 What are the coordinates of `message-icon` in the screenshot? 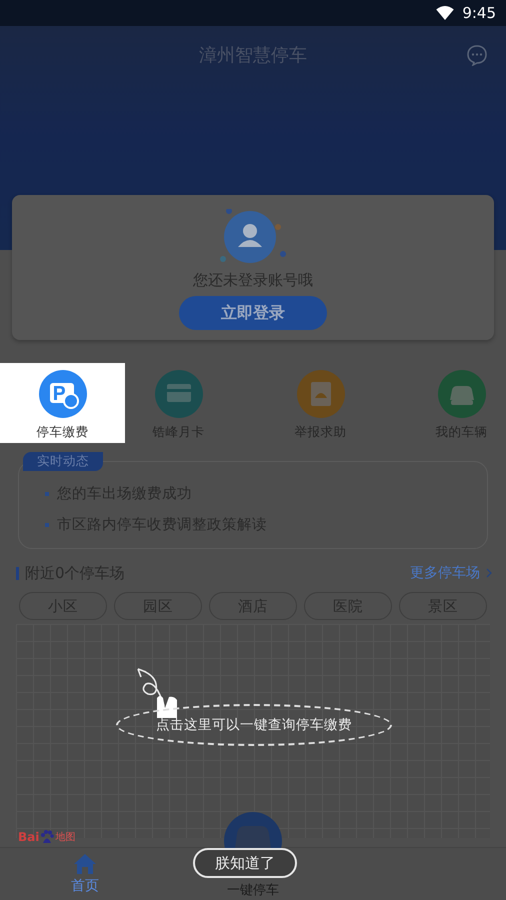 It's located at (477, 55).